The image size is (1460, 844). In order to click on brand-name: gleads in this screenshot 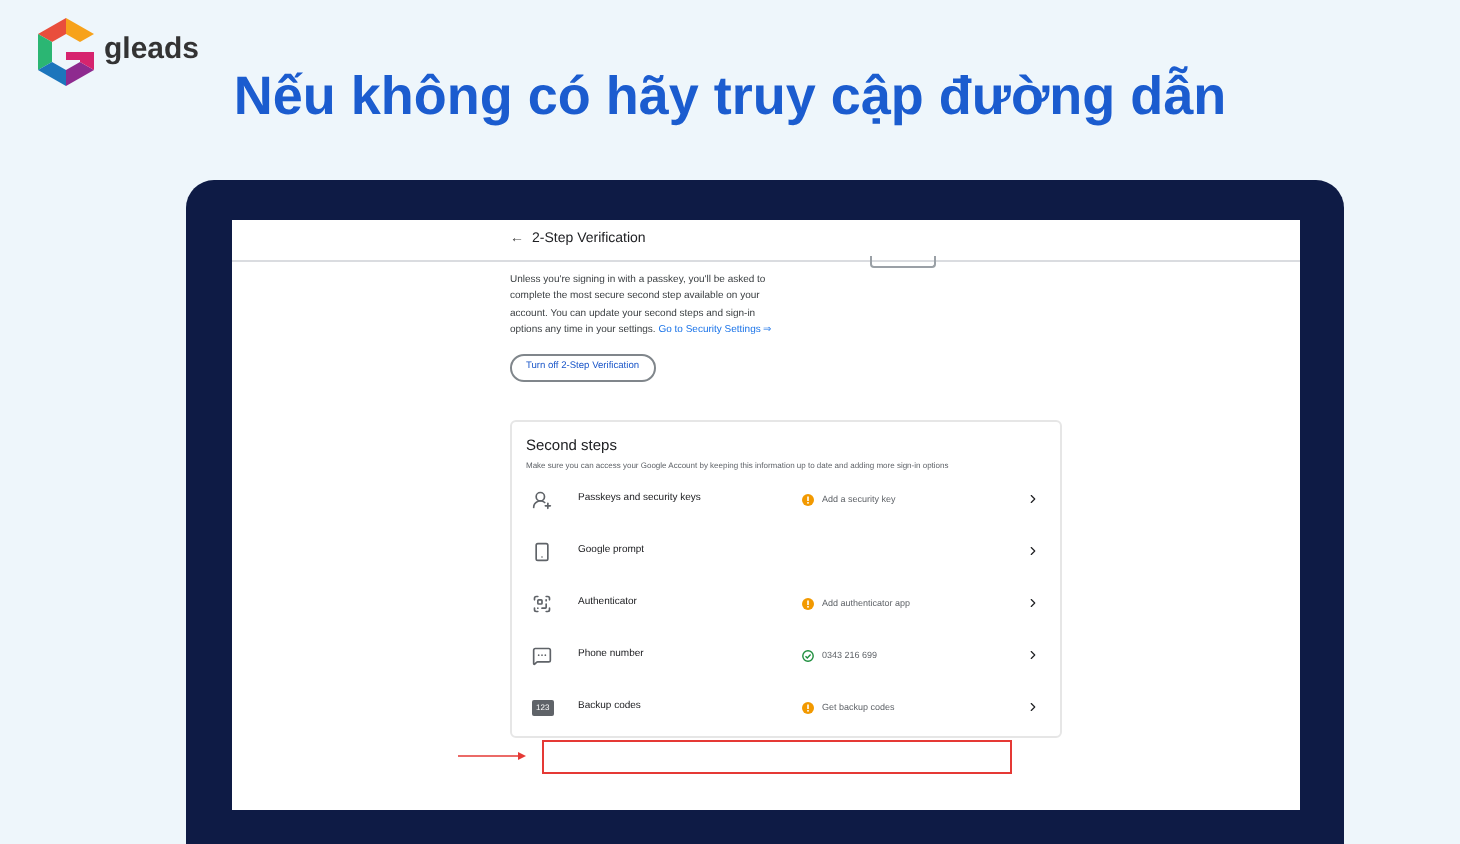, I will do `click(152, 50)`.